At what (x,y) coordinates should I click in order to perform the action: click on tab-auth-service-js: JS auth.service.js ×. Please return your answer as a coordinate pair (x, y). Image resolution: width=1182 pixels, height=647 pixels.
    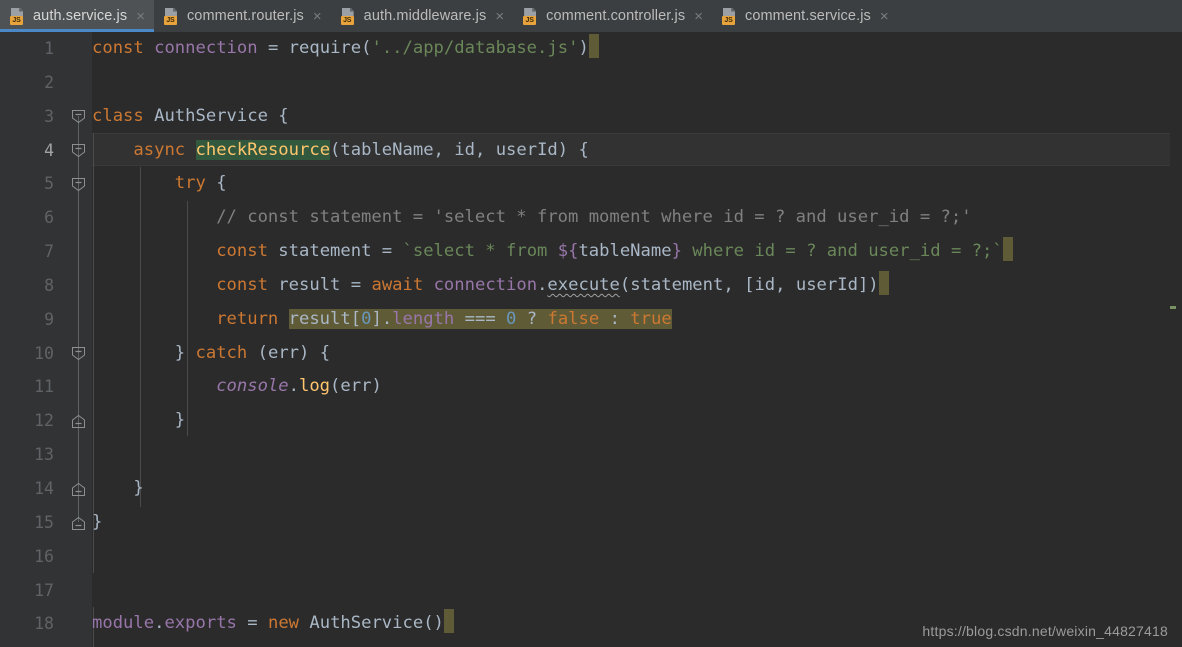
    Looking at the image, I should click on (77, 16).